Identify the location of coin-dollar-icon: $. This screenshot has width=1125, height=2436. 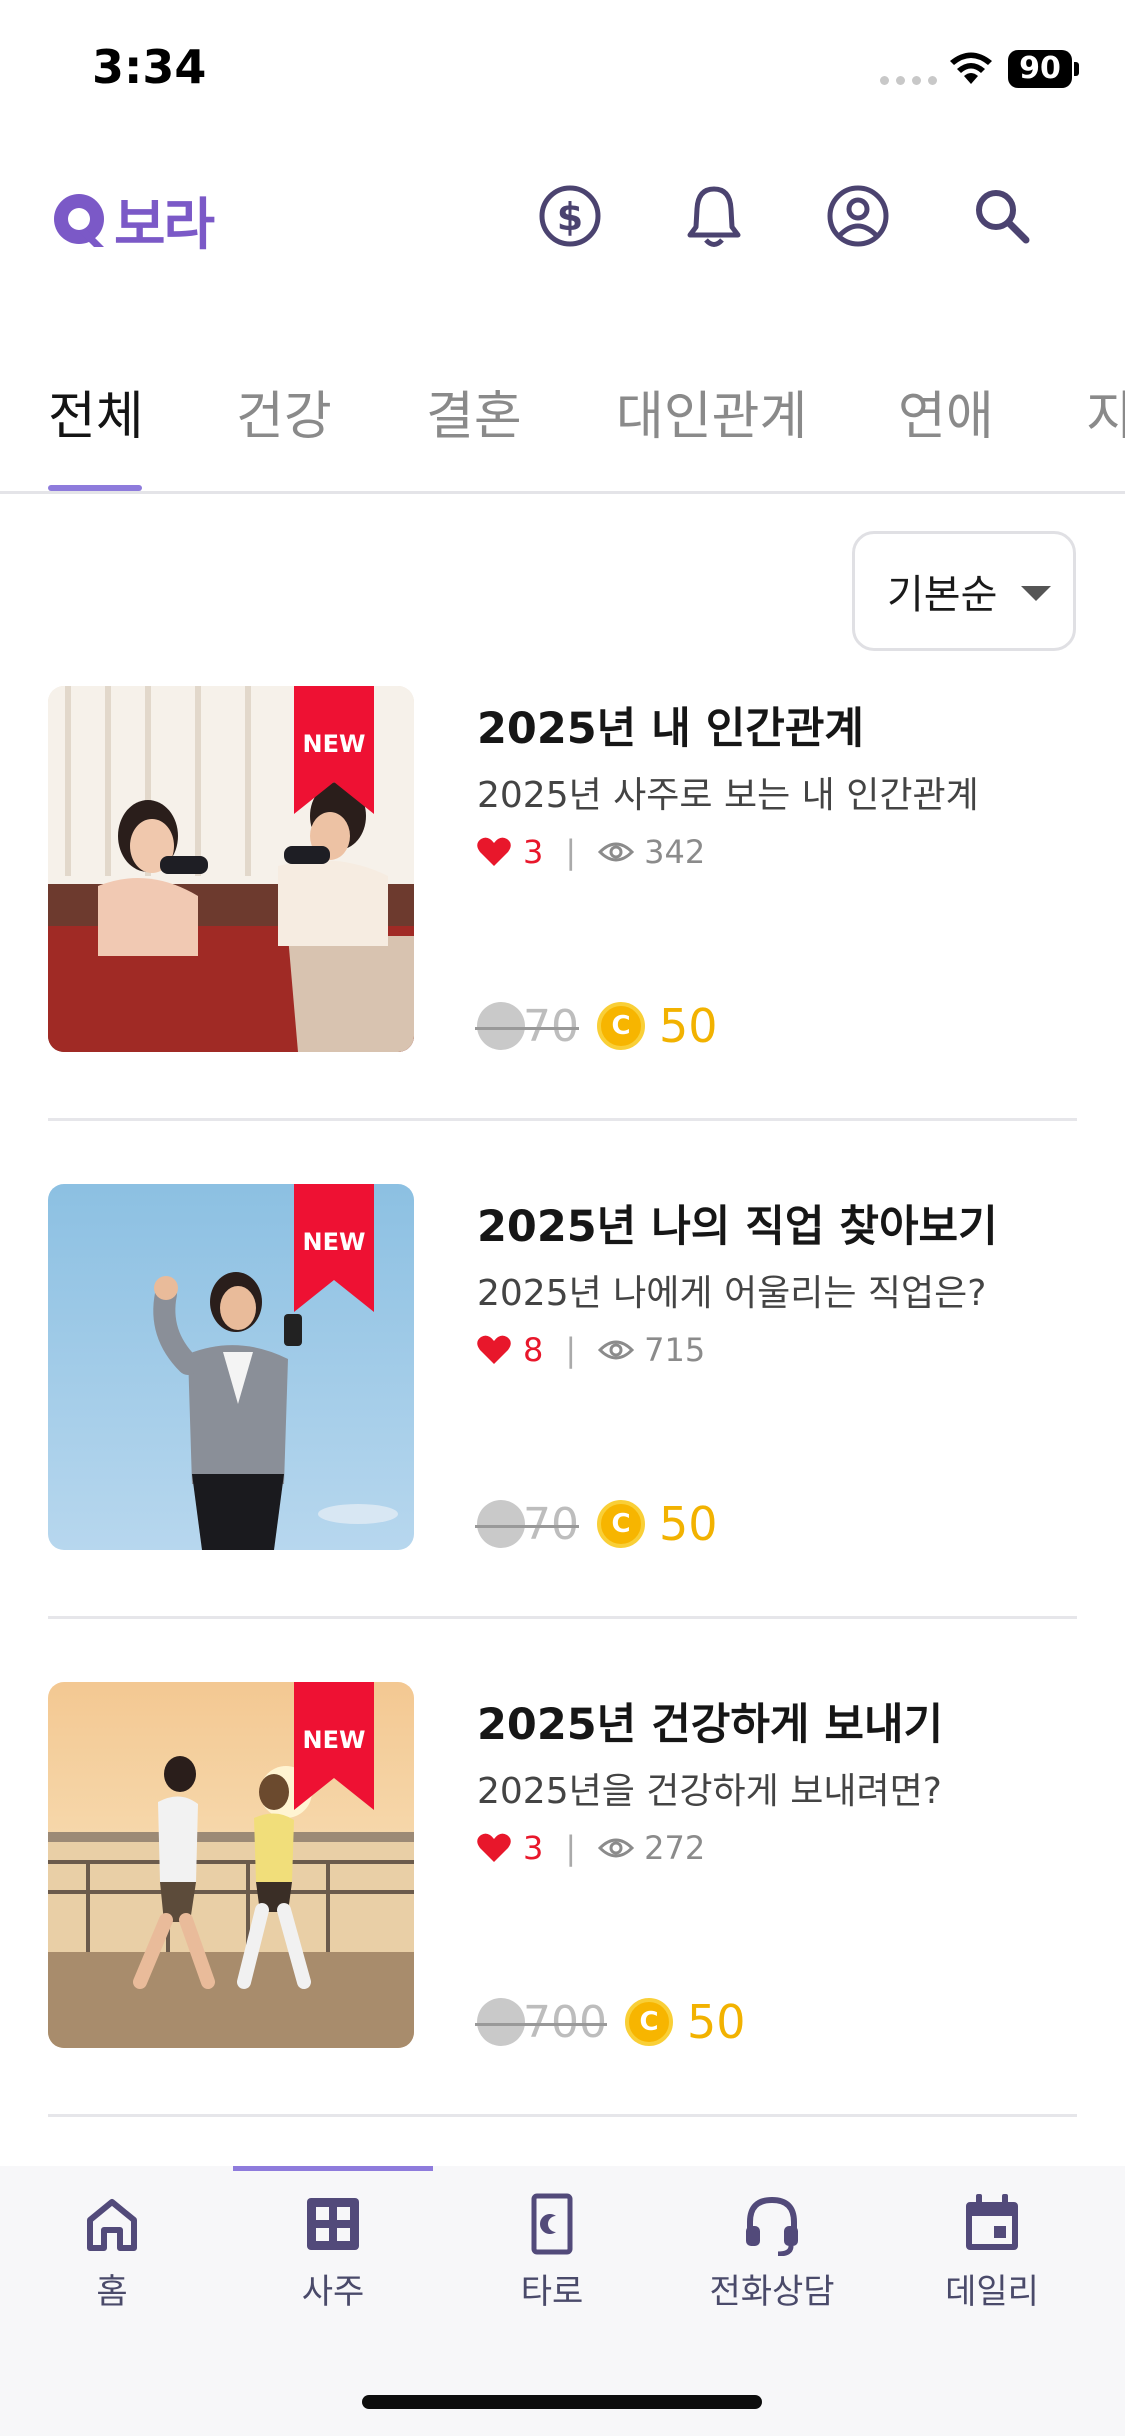
(570, 216).